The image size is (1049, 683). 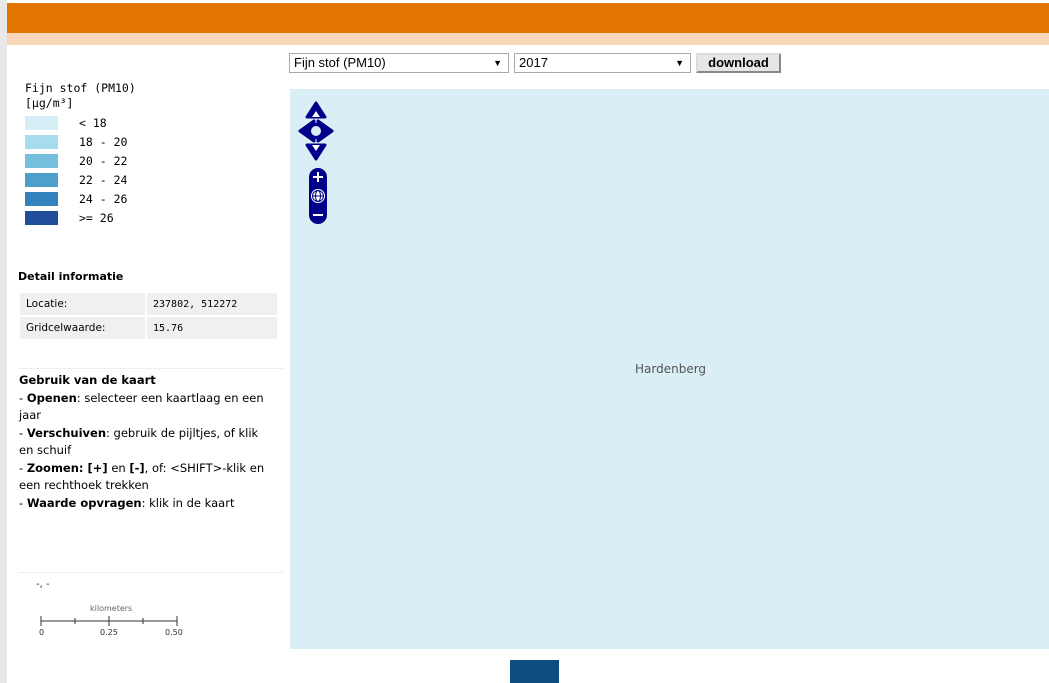 I want to click on usage-key-plus: [+], so click(x=97, y=467).